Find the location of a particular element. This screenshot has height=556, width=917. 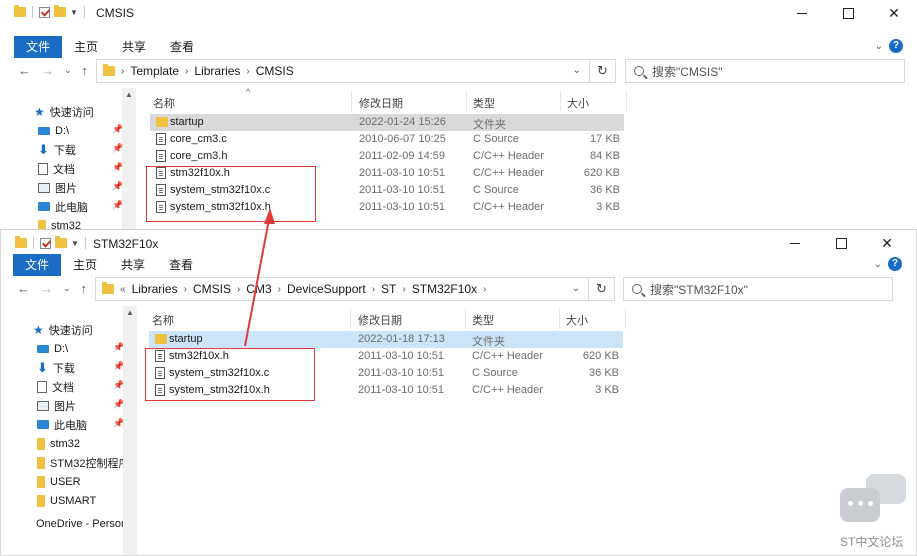

search-box: 搜索"CMSIS" is located at coordinates (765, 71).